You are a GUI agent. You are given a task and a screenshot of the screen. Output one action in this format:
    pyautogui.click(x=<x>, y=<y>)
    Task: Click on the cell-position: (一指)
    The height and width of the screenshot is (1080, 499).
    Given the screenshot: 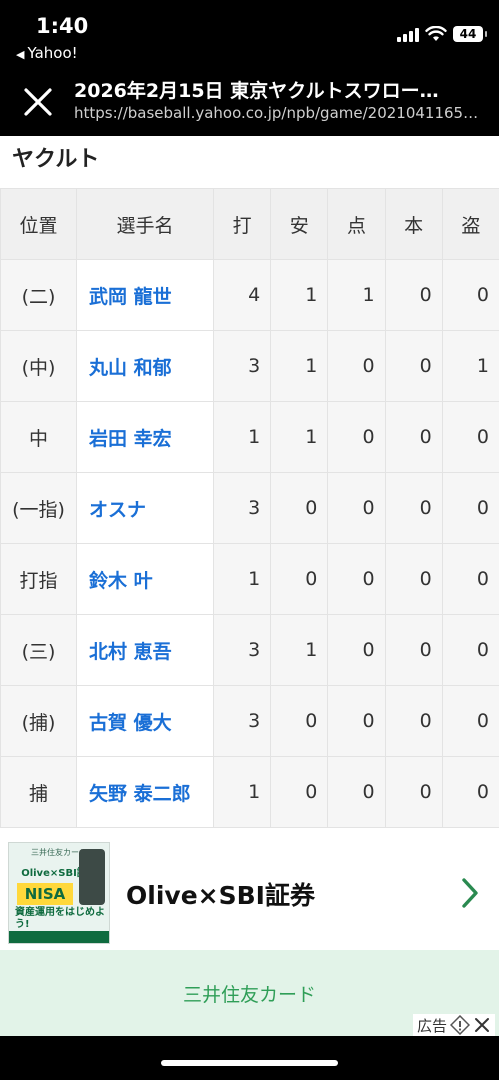 What is the action you would take?
    pyautogui.click(x=38, y=508)
    